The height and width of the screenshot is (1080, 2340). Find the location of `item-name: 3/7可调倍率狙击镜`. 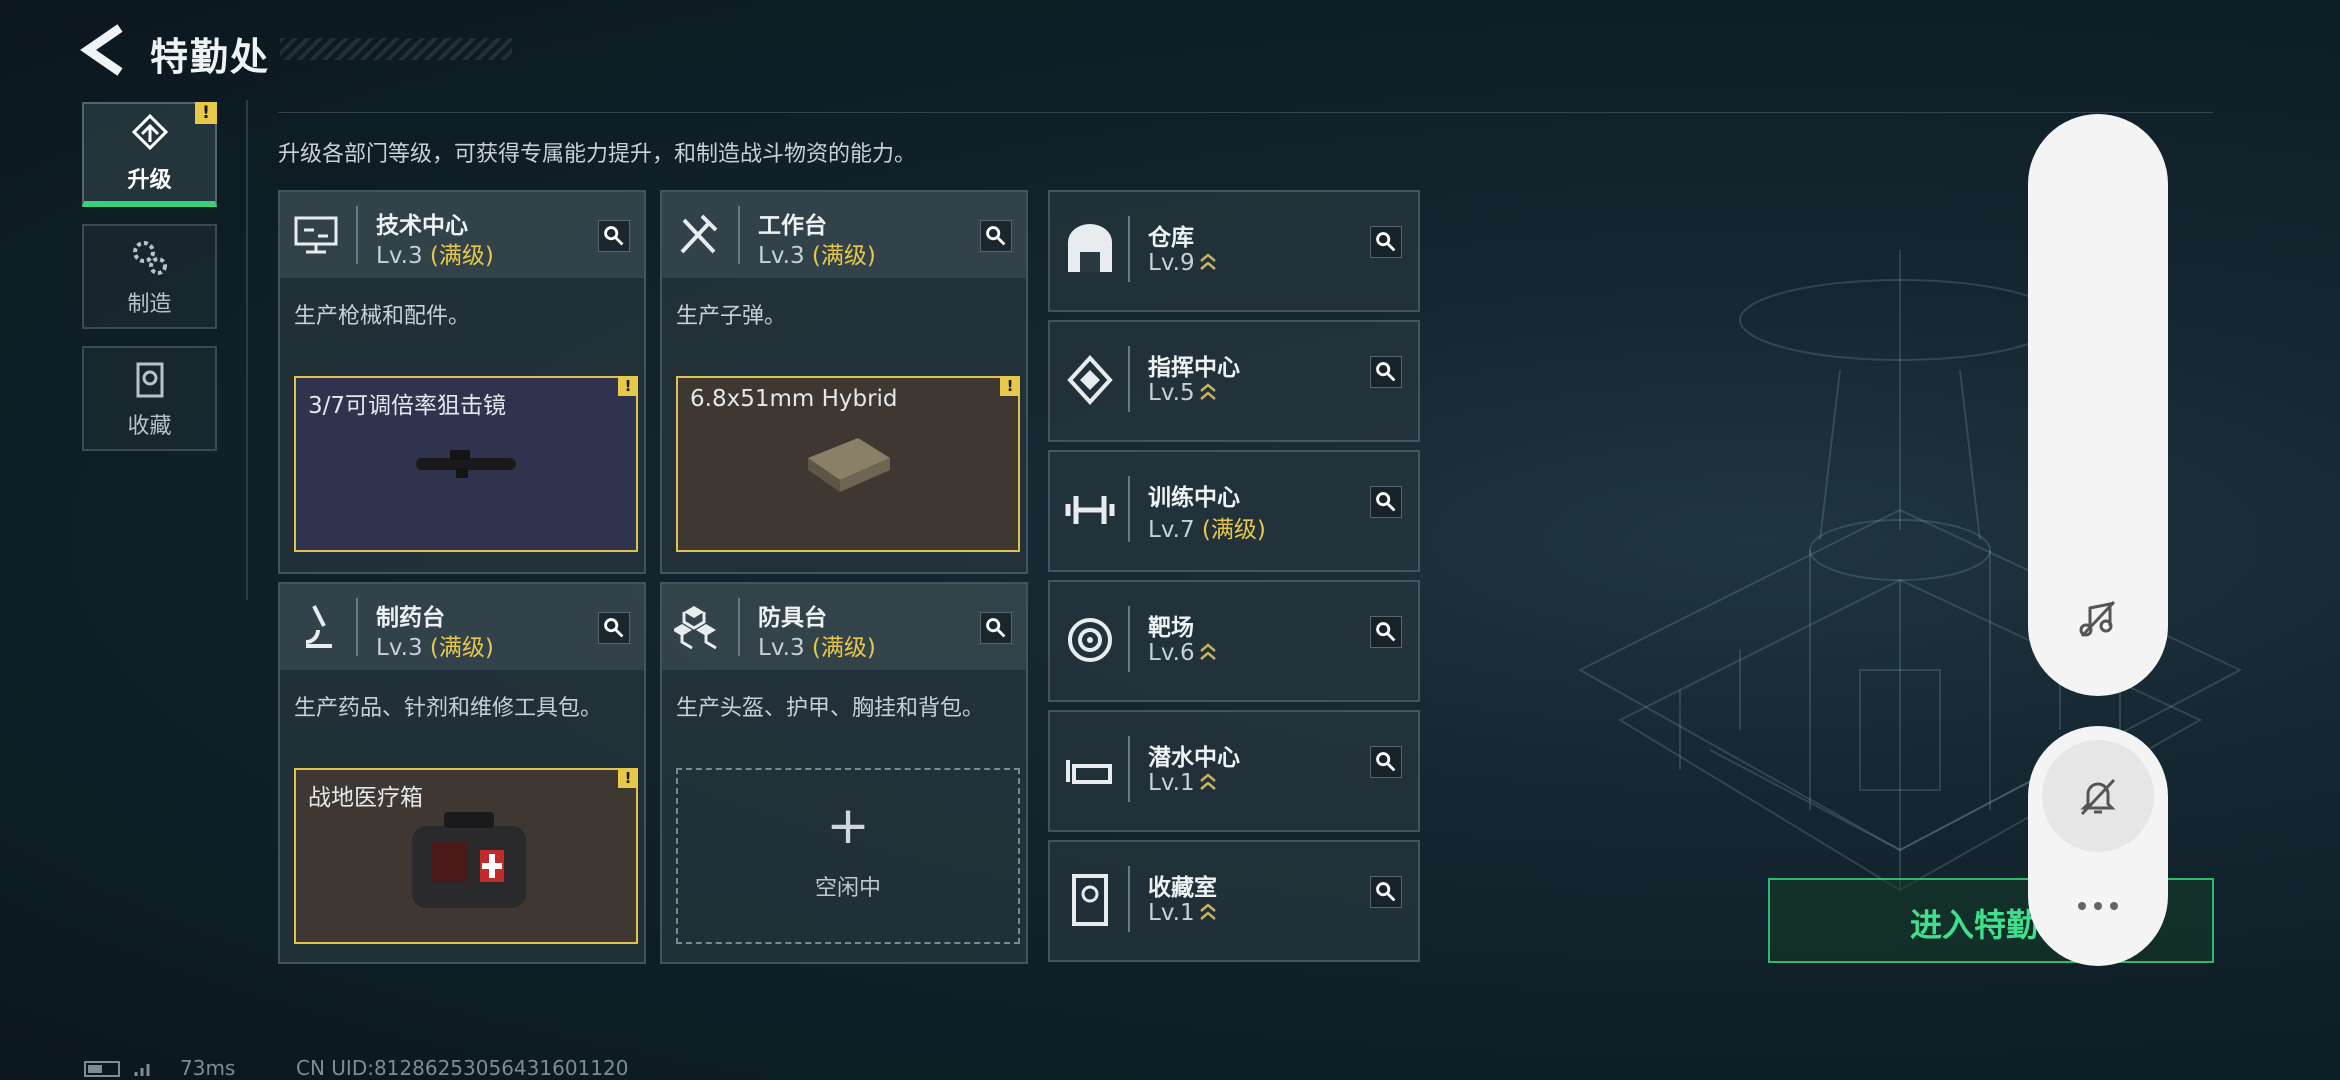

item-name: 3/7可调倍率狙击镜 is located at coordinates (407, 406).